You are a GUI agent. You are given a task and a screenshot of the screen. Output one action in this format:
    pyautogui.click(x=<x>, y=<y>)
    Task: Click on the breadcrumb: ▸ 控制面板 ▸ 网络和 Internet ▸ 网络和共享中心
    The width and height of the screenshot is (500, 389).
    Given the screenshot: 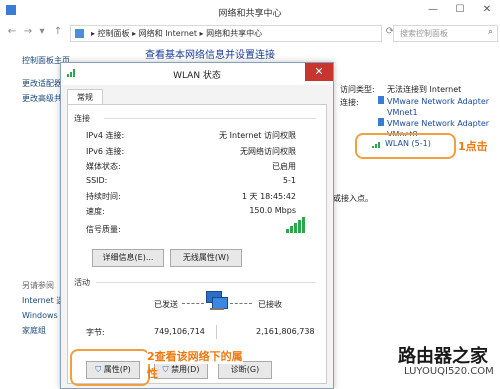 What is the action you would take?
    pyautogui.click(x=177, y=33)
    